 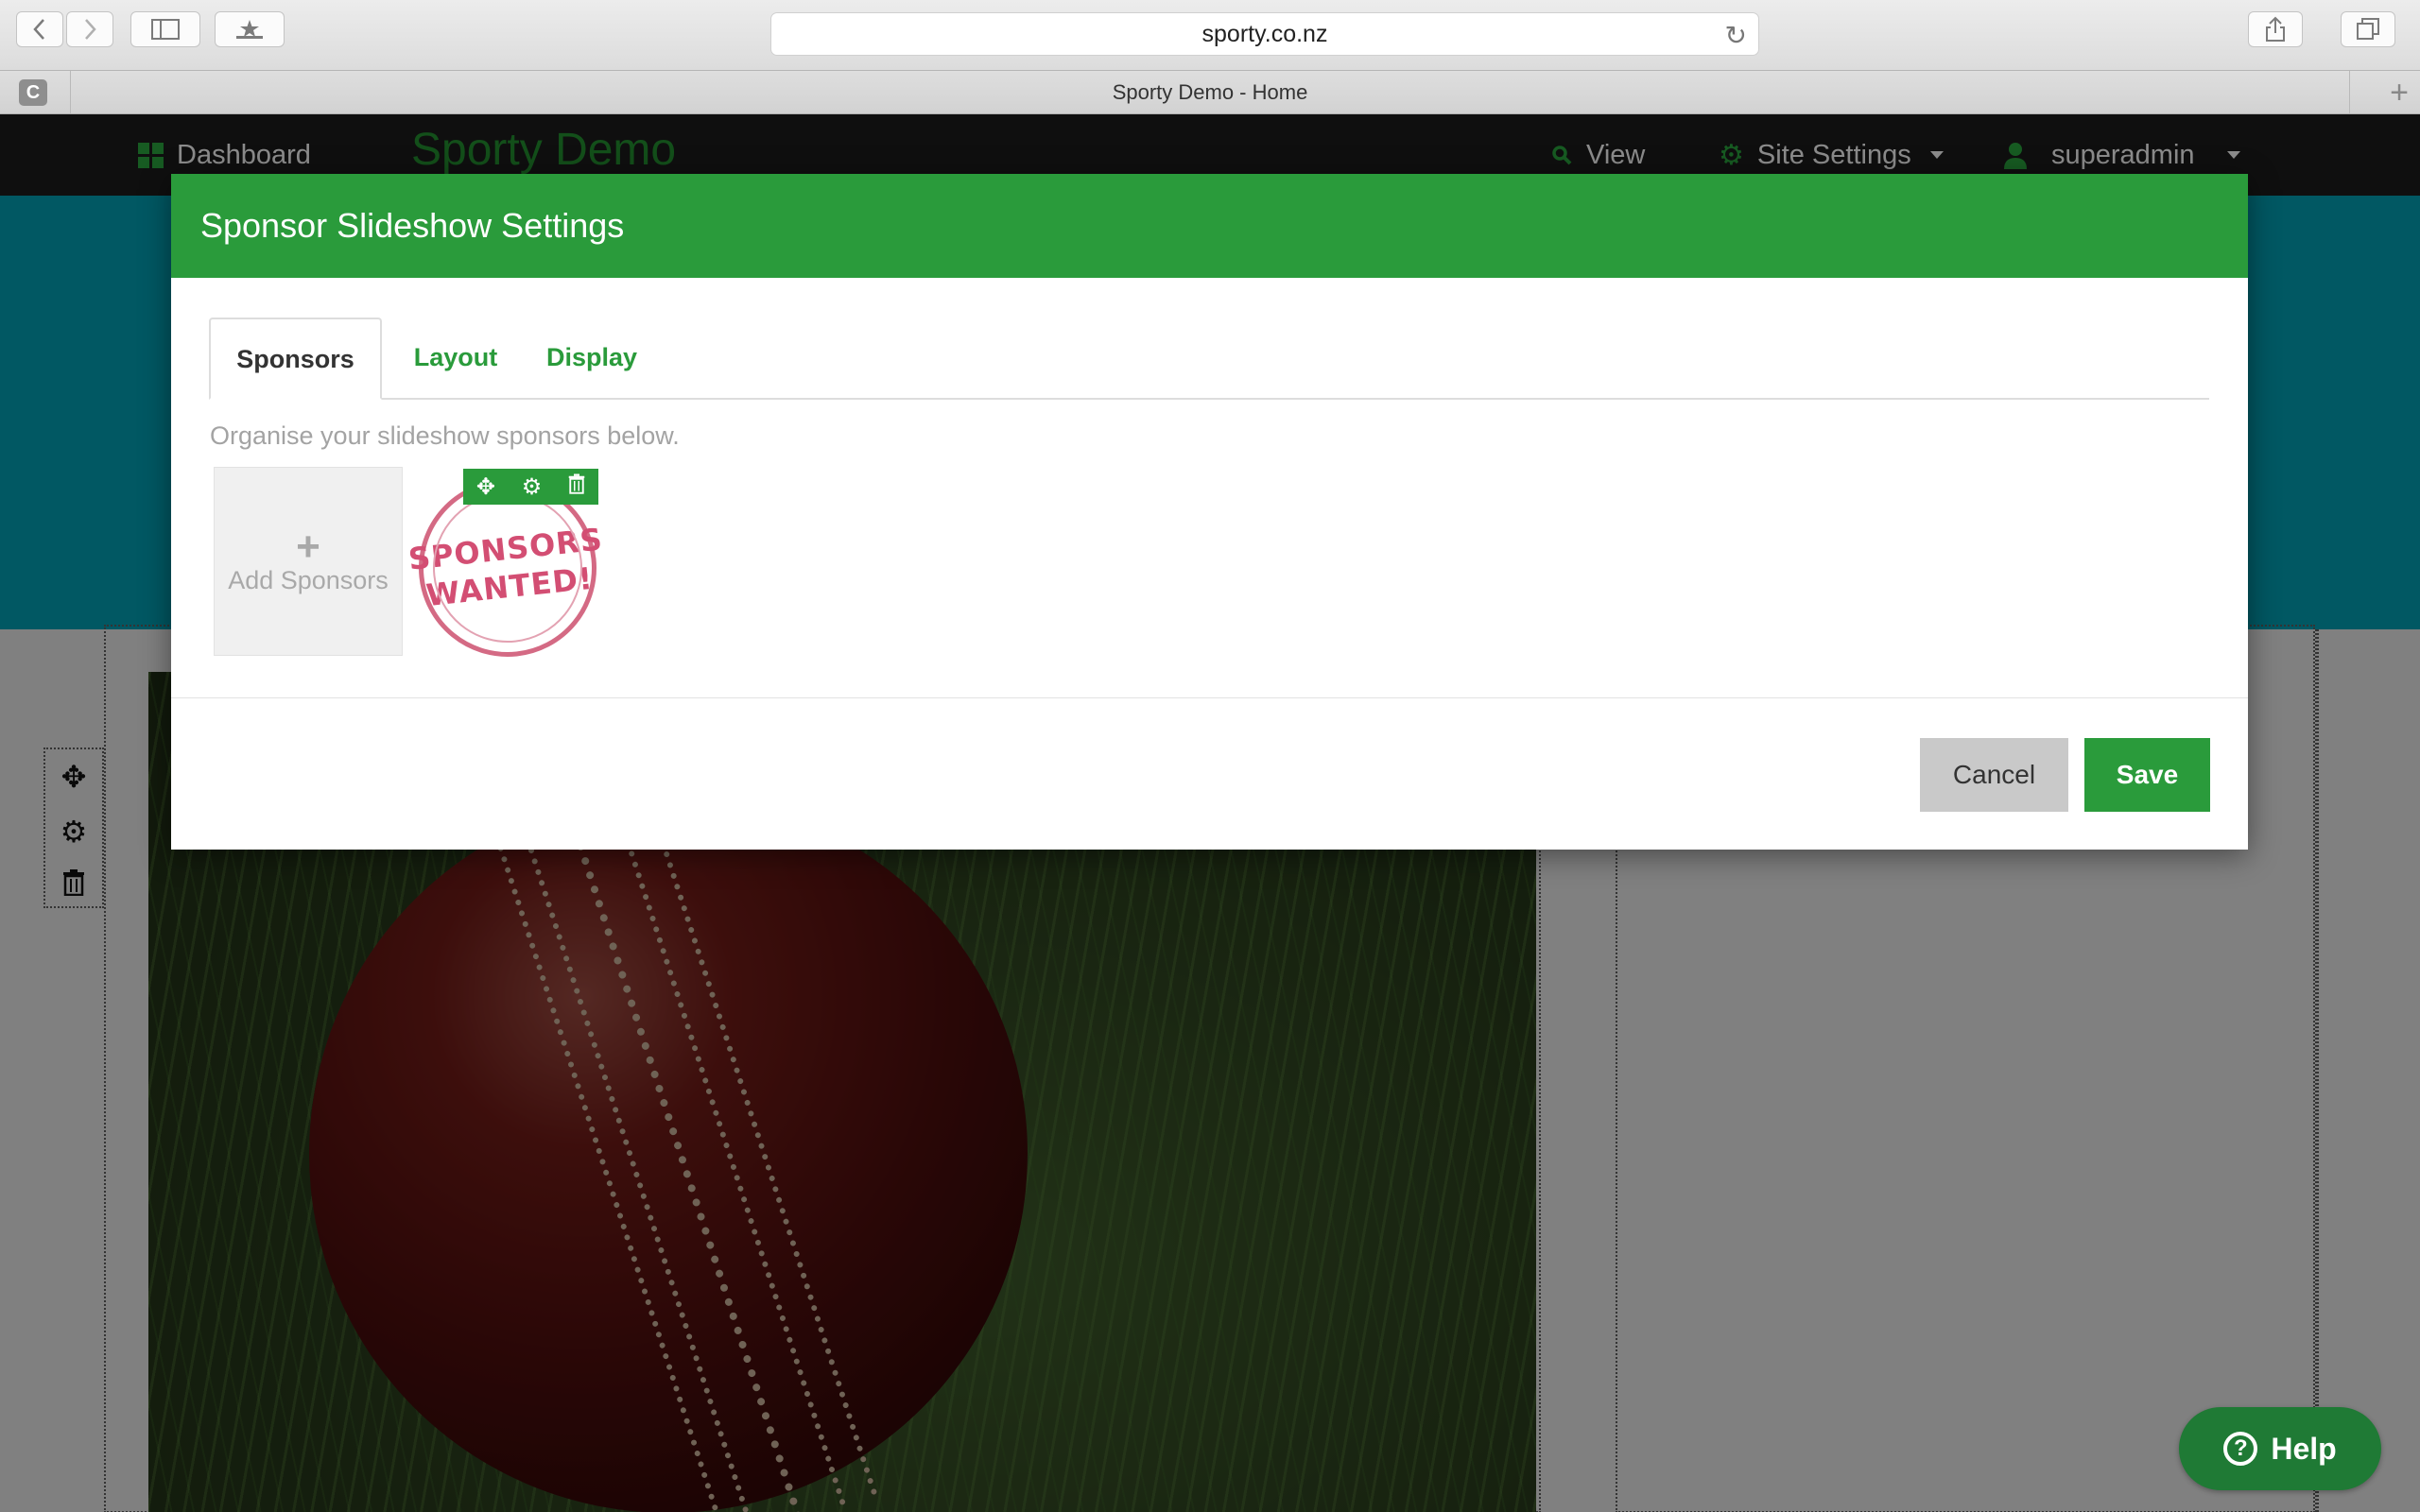 I want to click on help-label: Help, so click(x=2304, y=1448).